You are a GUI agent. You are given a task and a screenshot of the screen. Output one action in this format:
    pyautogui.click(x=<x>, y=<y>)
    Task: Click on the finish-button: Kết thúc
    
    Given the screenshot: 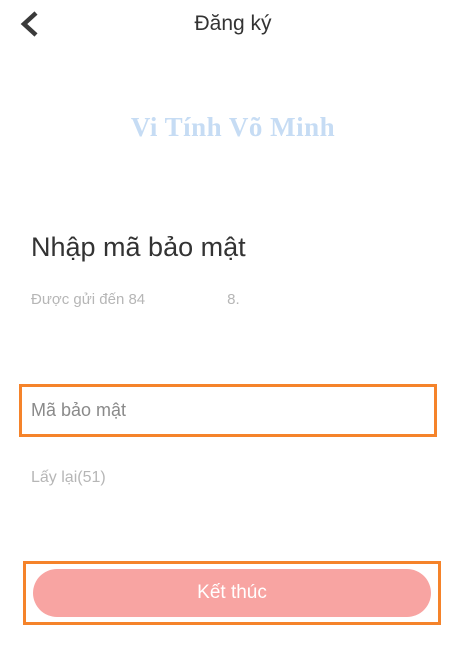 What is the action you would take?
    pyautogui.click(x=232, y=593)
    